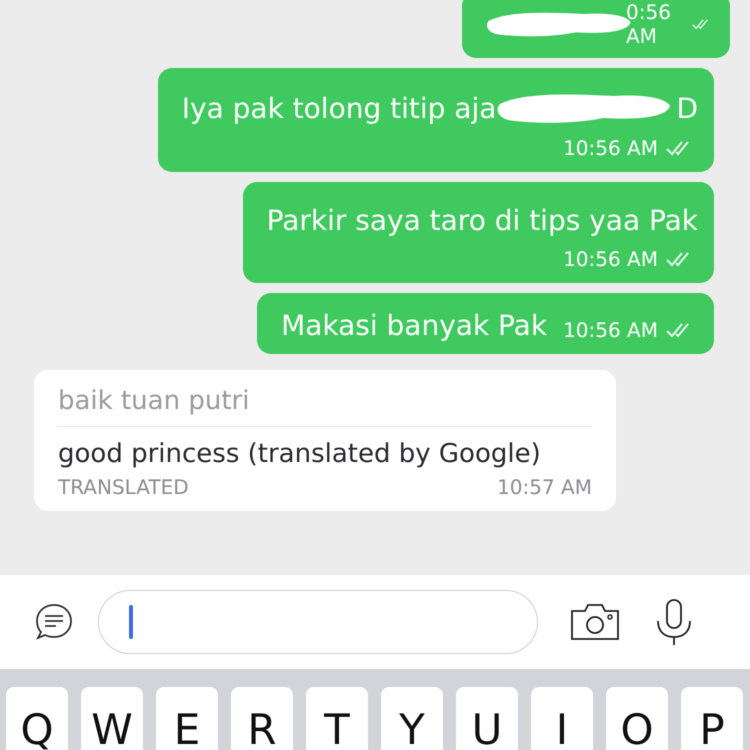 The width and height of the screenshot is (750, 750). What do you see at coordinates (412, 718) in the screenshot?
I see `keyboard-key: Y` at bounding box center [412, 718].